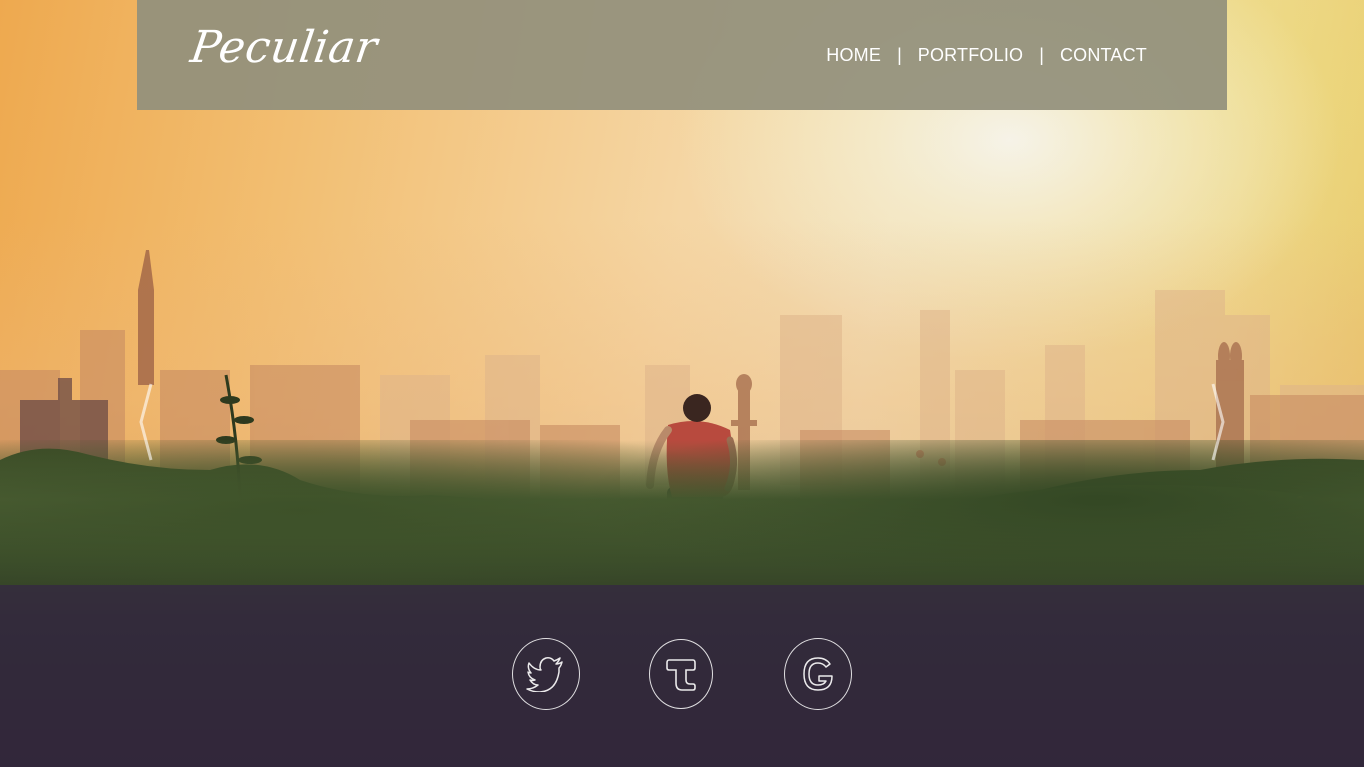  What do you see at coordinates (853, 55) in the screenshot?
I see `nav-home: HOME` at bounding box center [853, 55].